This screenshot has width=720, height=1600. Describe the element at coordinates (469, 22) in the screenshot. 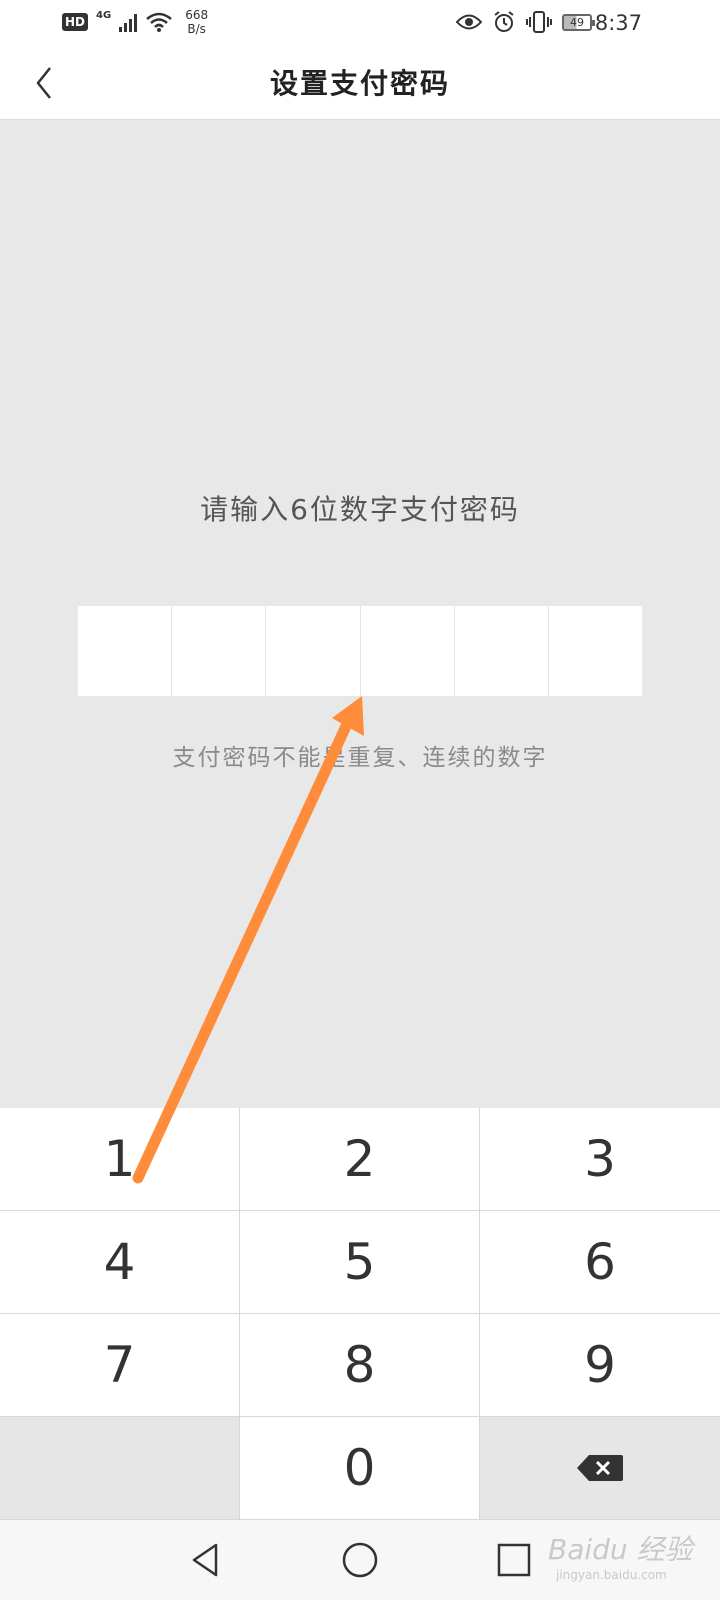

I see `eye-icon` at that location.